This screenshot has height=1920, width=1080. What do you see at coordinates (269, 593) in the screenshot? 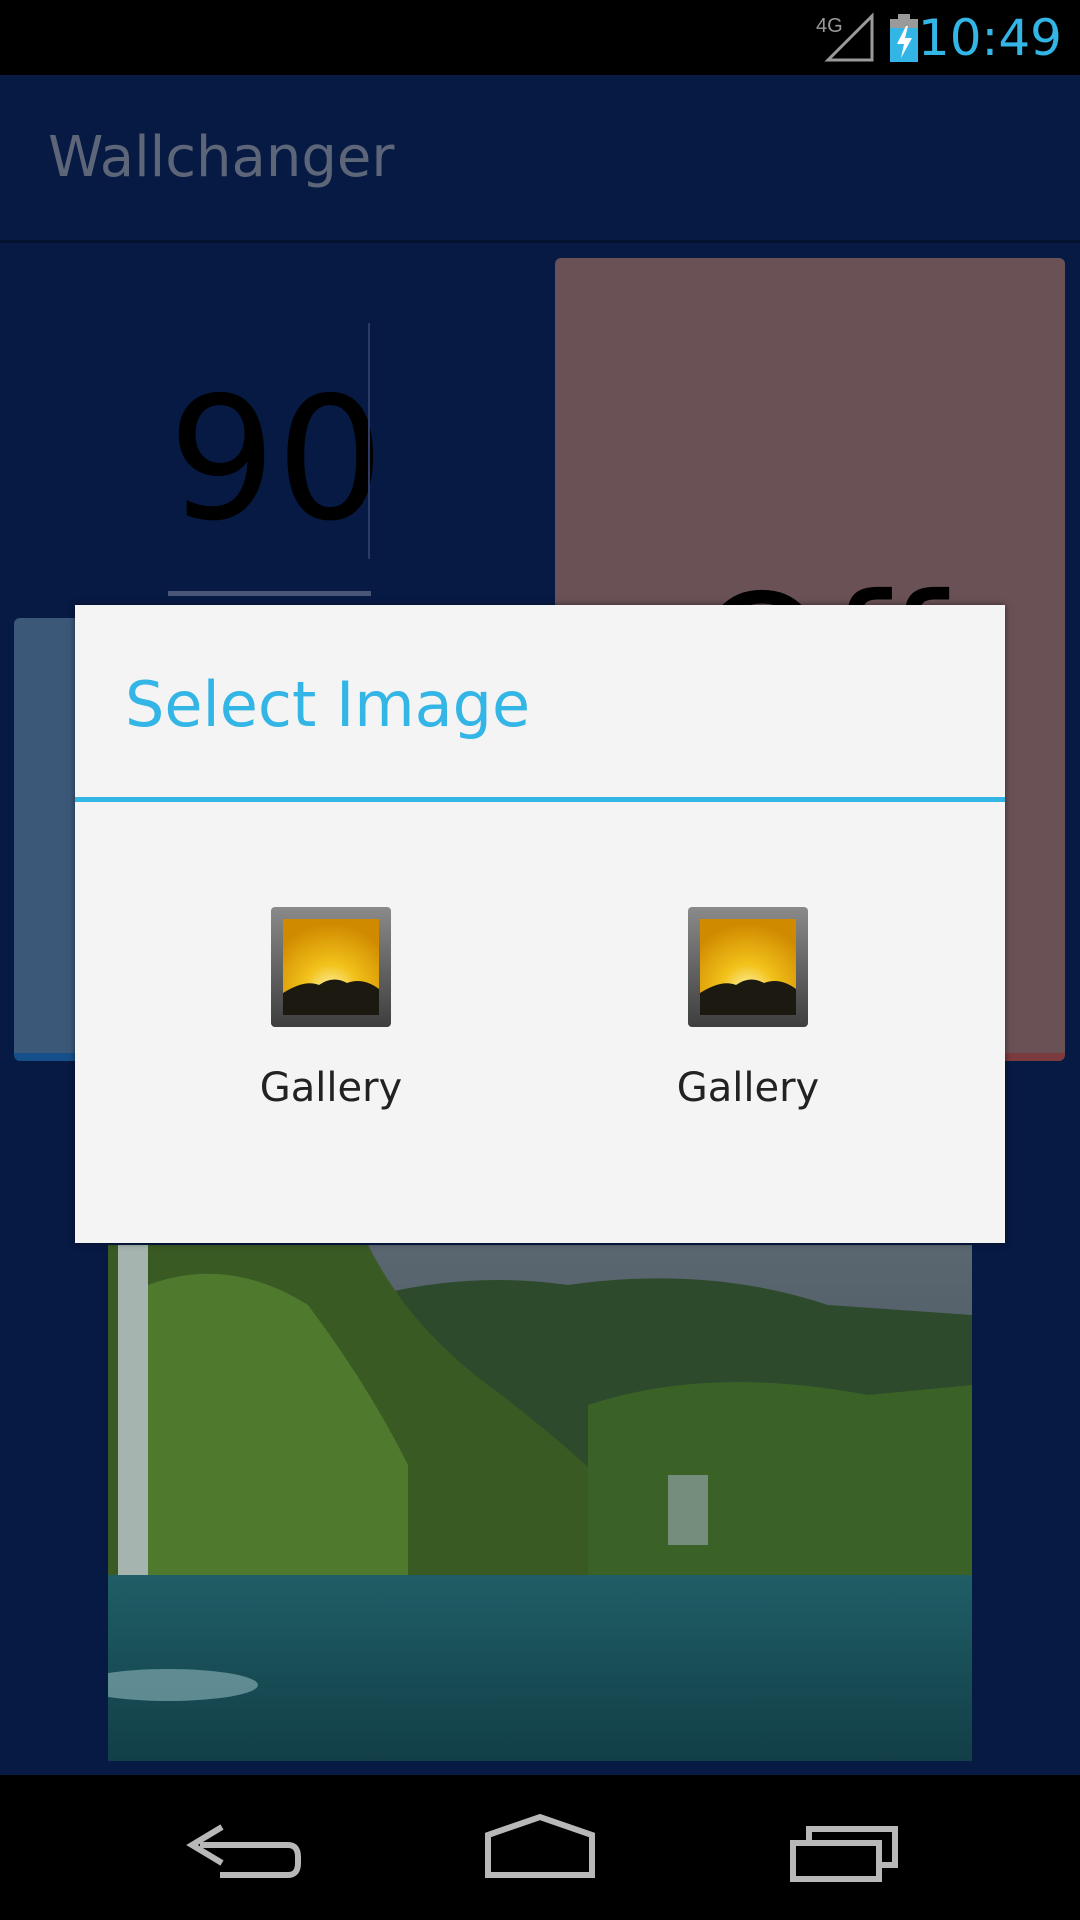
I see `interval-underline` at bounding box center [269, 593].